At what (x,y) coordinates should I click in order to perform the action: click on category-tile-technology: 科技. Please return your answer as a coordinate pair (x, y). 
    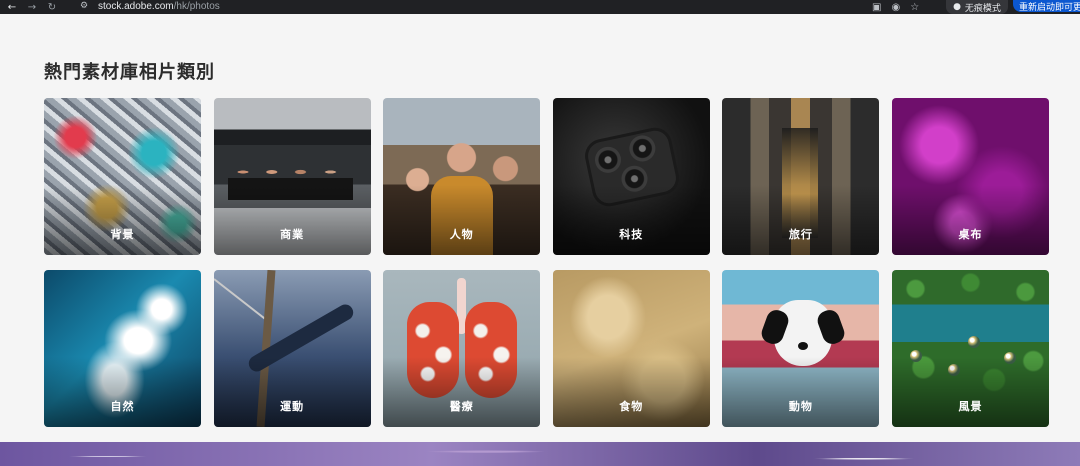
    Looking at the image, I should click on (631, 176).